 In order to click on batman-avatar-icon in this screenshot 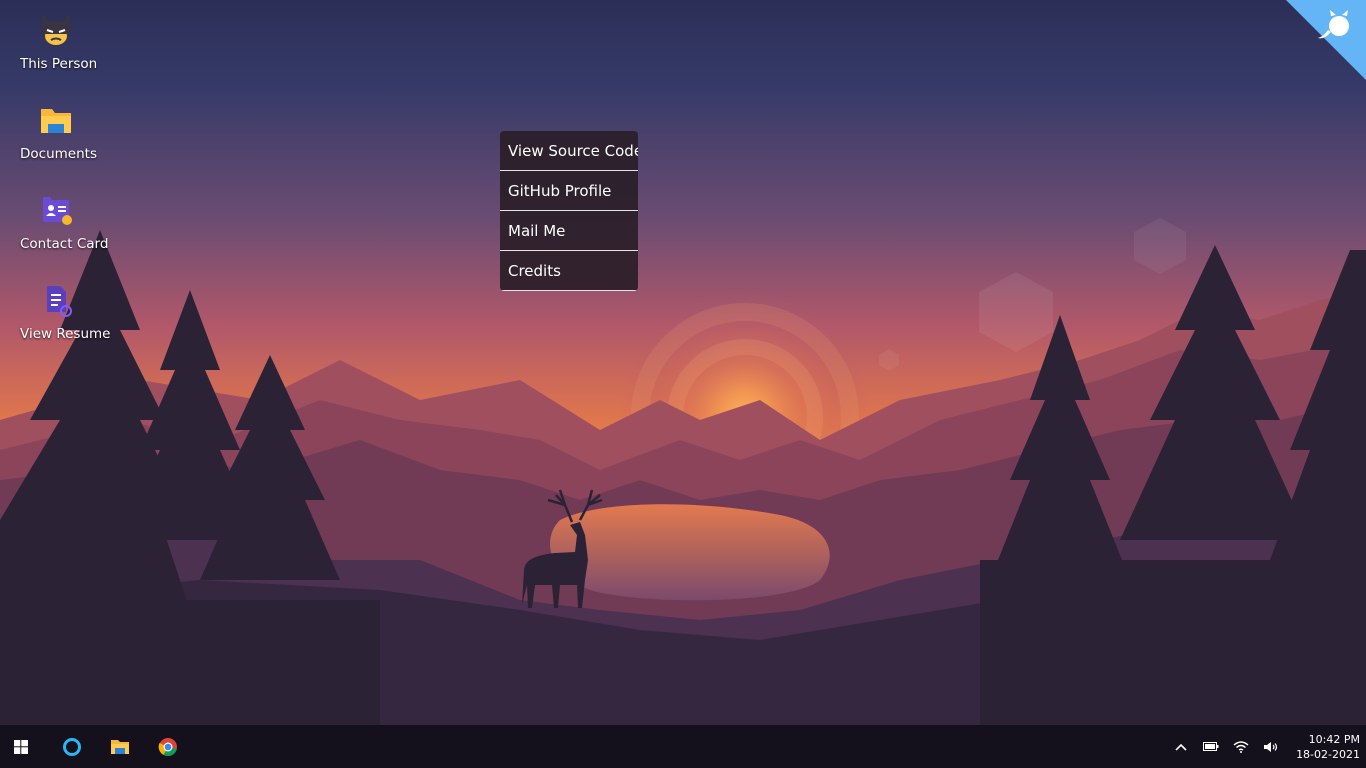, I will do `click(56, 30)`.